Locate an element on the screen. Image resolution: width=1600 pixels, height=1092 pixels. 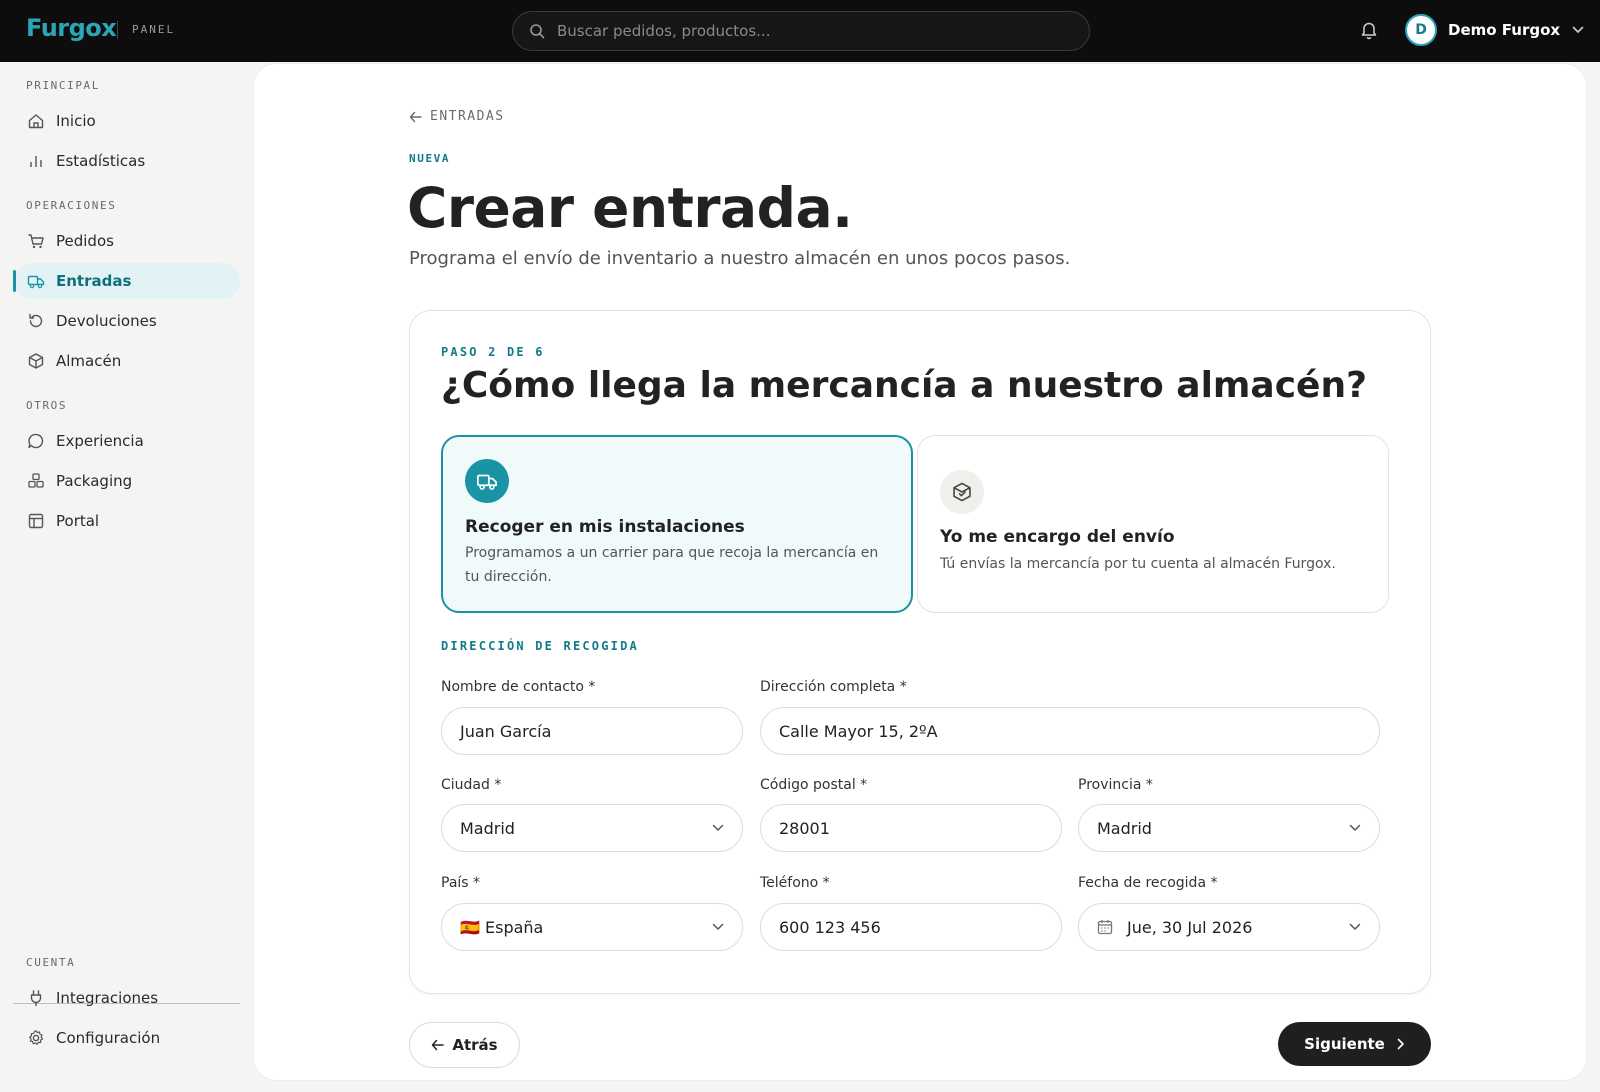
chevron-right-icon is located at coordinates (1400, 1044).